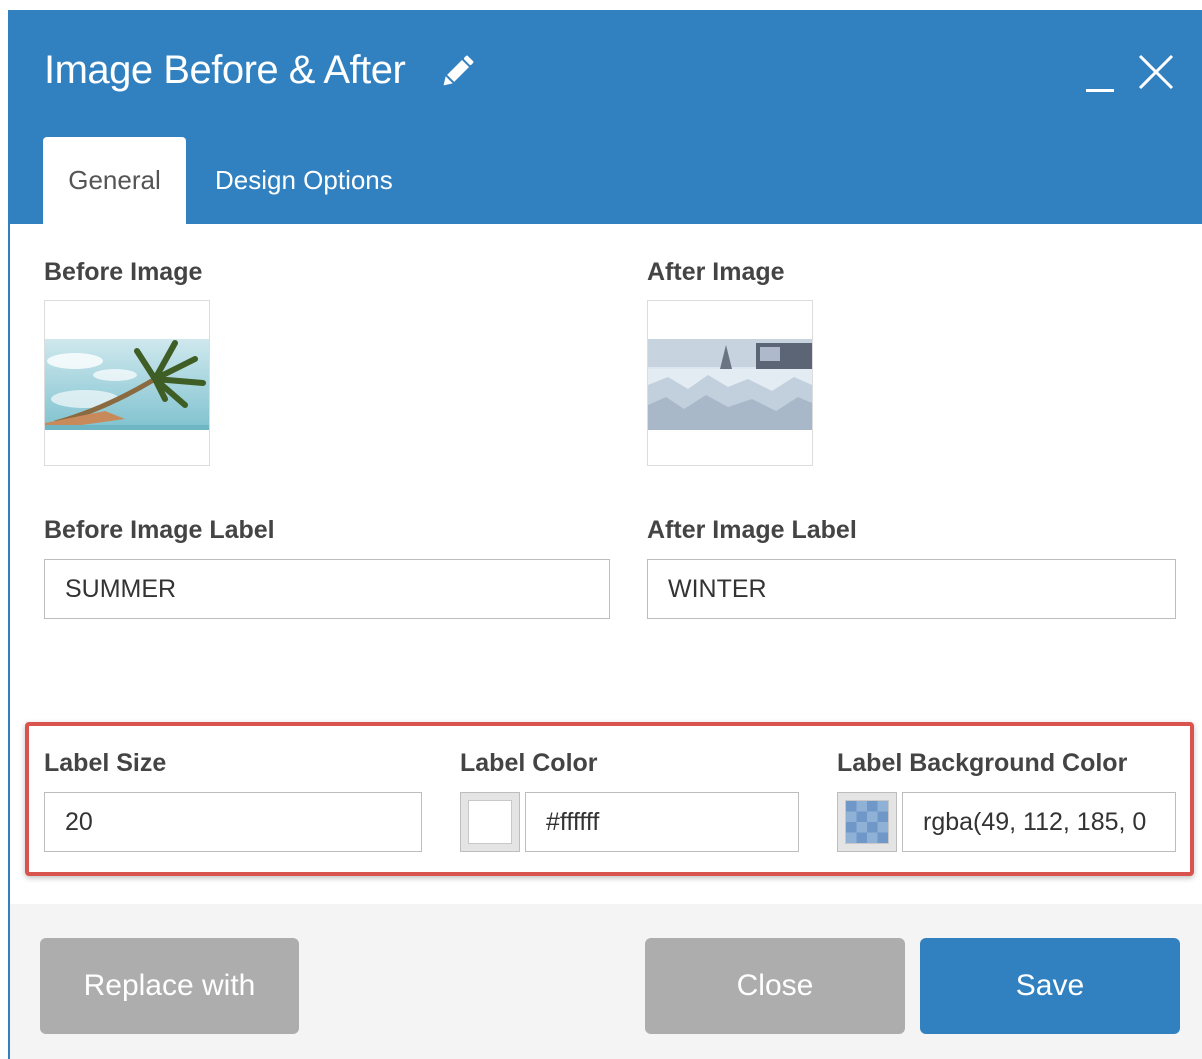  Describe the element at coordinates (233, 822) in the screenshot. I see `label-size-input: 20` at that location.